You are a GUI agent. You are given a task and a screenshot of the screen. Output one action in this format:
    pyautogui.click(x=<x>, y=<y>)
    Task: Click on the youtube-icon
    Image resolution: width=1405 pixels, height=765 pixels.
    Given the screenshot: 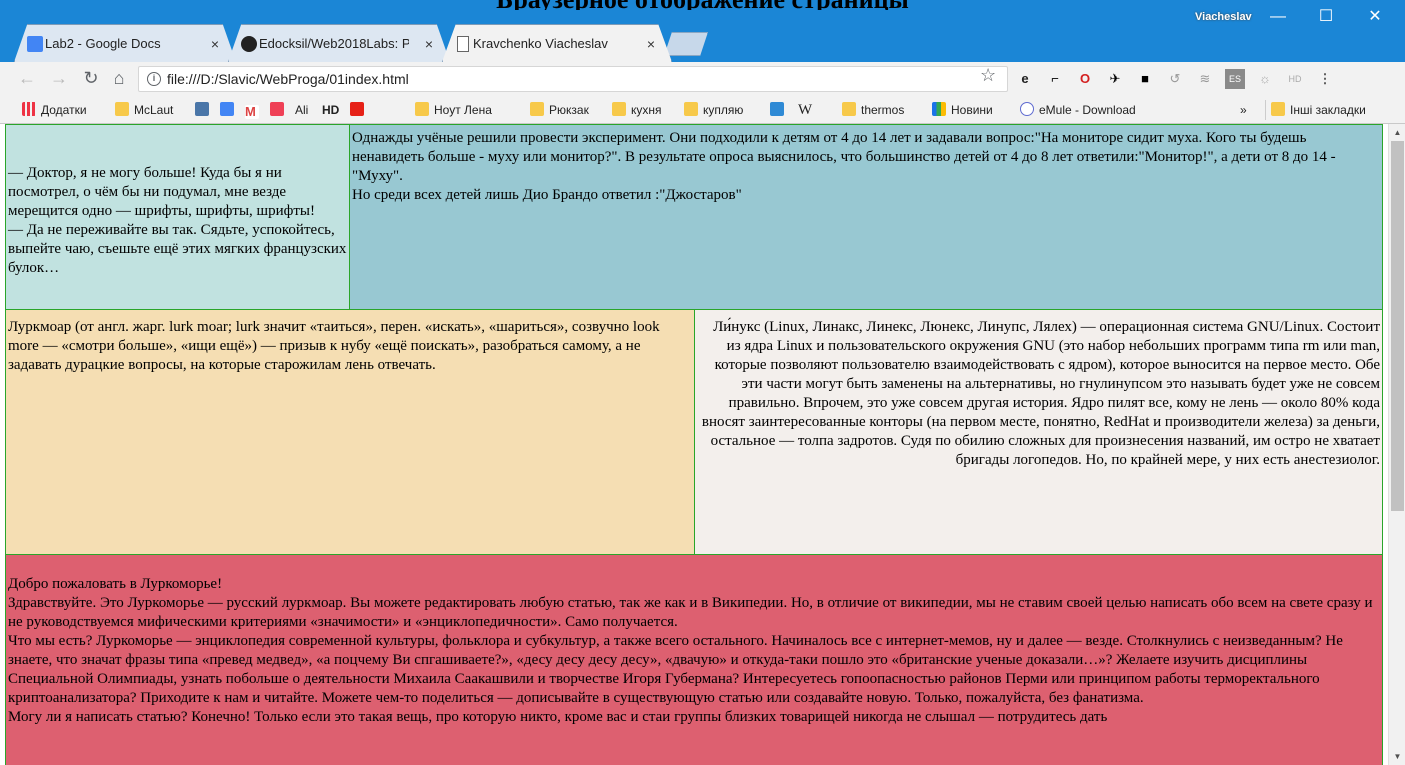 What is the action you would take?
    pyautogui.click(x=357, y=109)
    